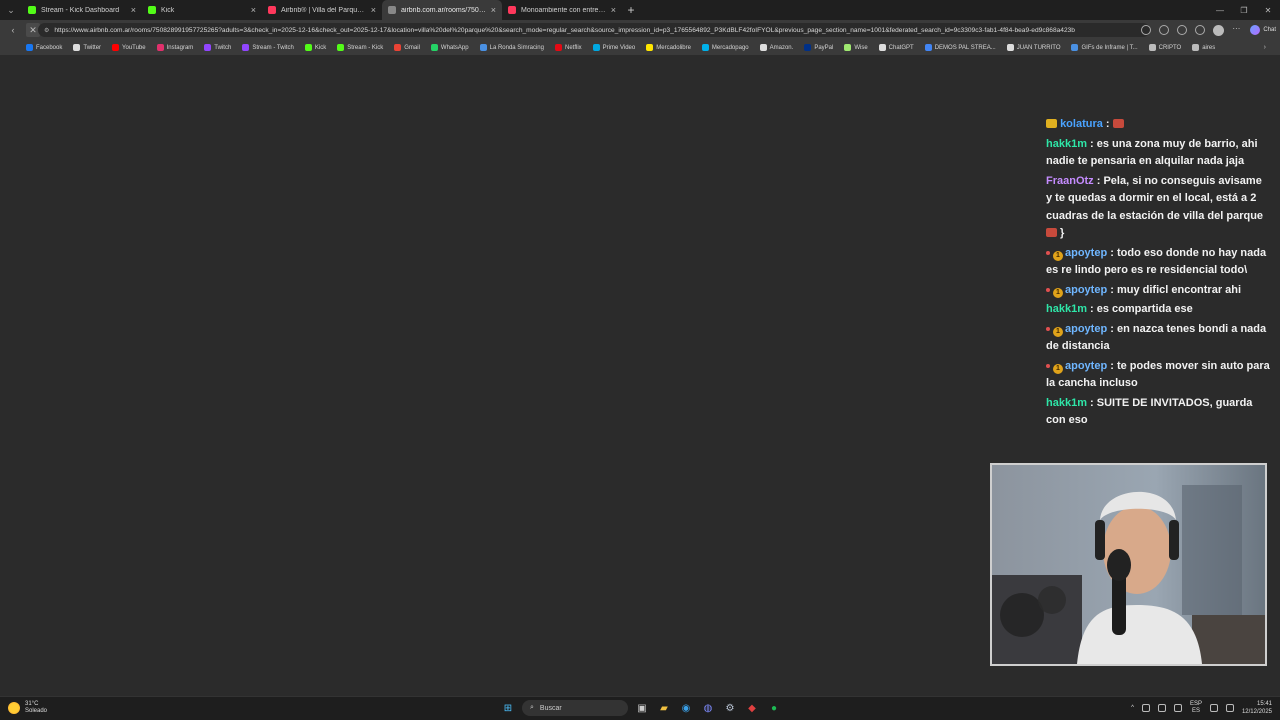 The width and height of the screenshot is (1280, 720). I want to click on tab-search-icon: ⌄, so click(11, 10).